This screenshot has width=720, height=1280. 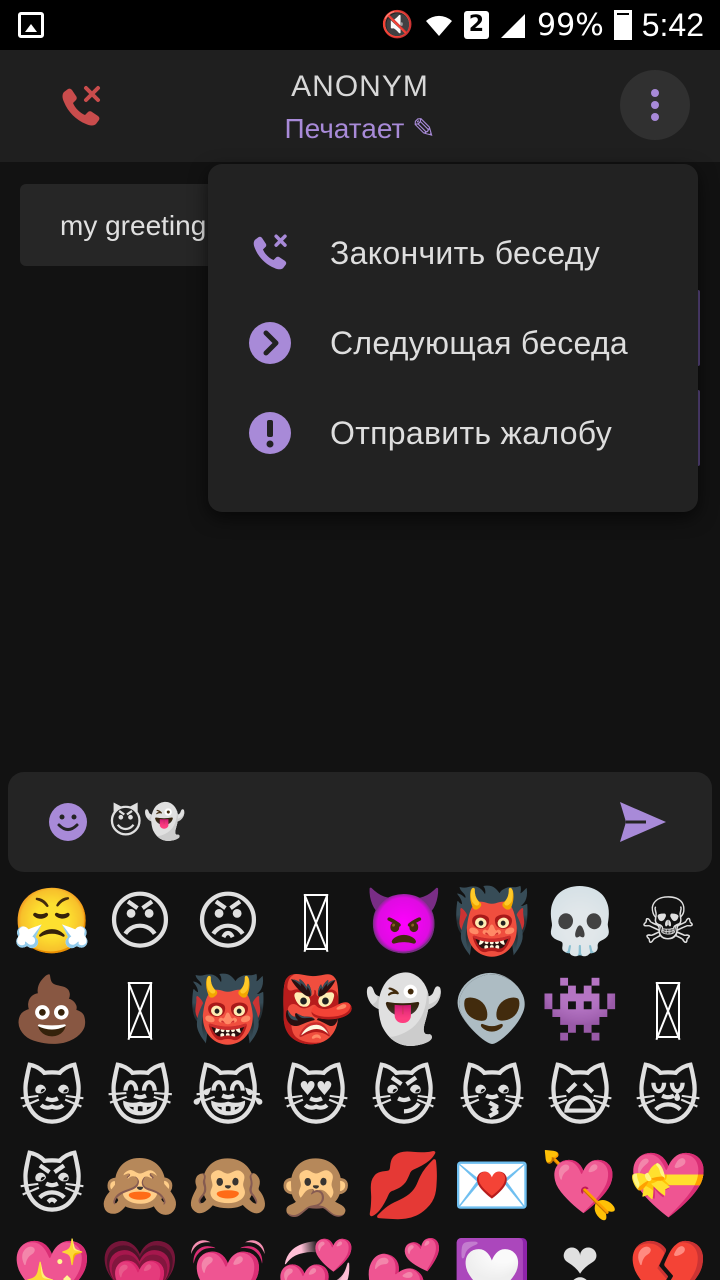 What do you see at coordinates (668, 1186) in the screenshot?
I see `emoji-key: 💝` at bounding box center [668, 1186].